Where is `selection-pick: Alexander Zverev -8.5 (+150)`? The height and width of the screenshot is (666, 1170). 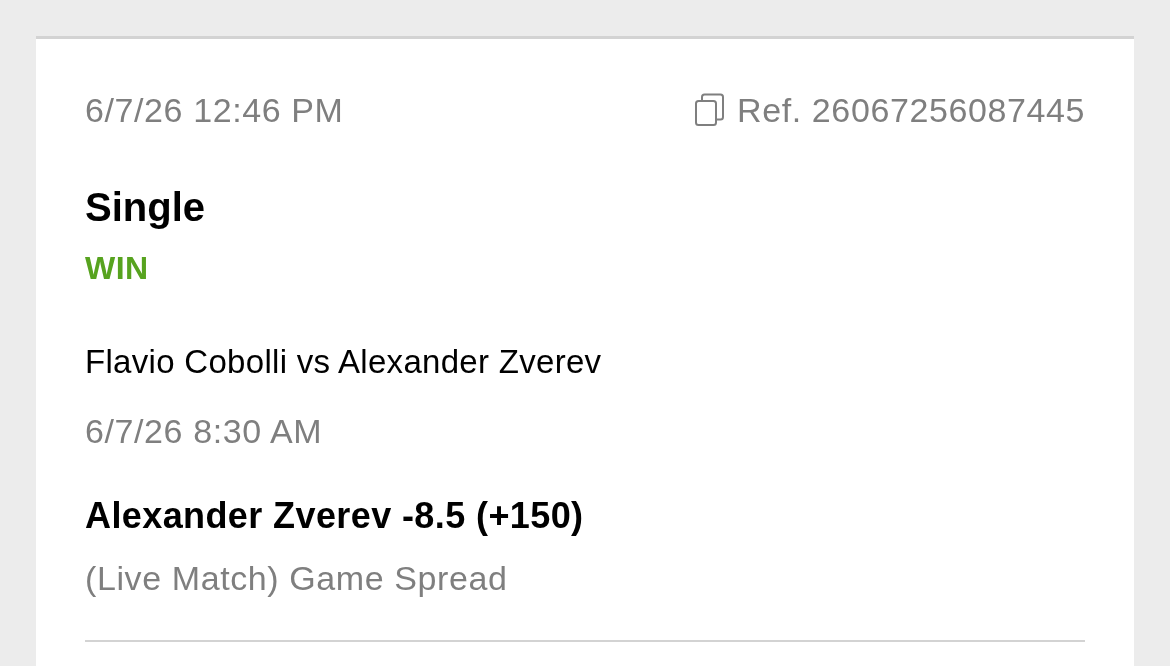 selection-pick: Alexander Zverev -8.5 (+150) is located at coordinates (335, 516).